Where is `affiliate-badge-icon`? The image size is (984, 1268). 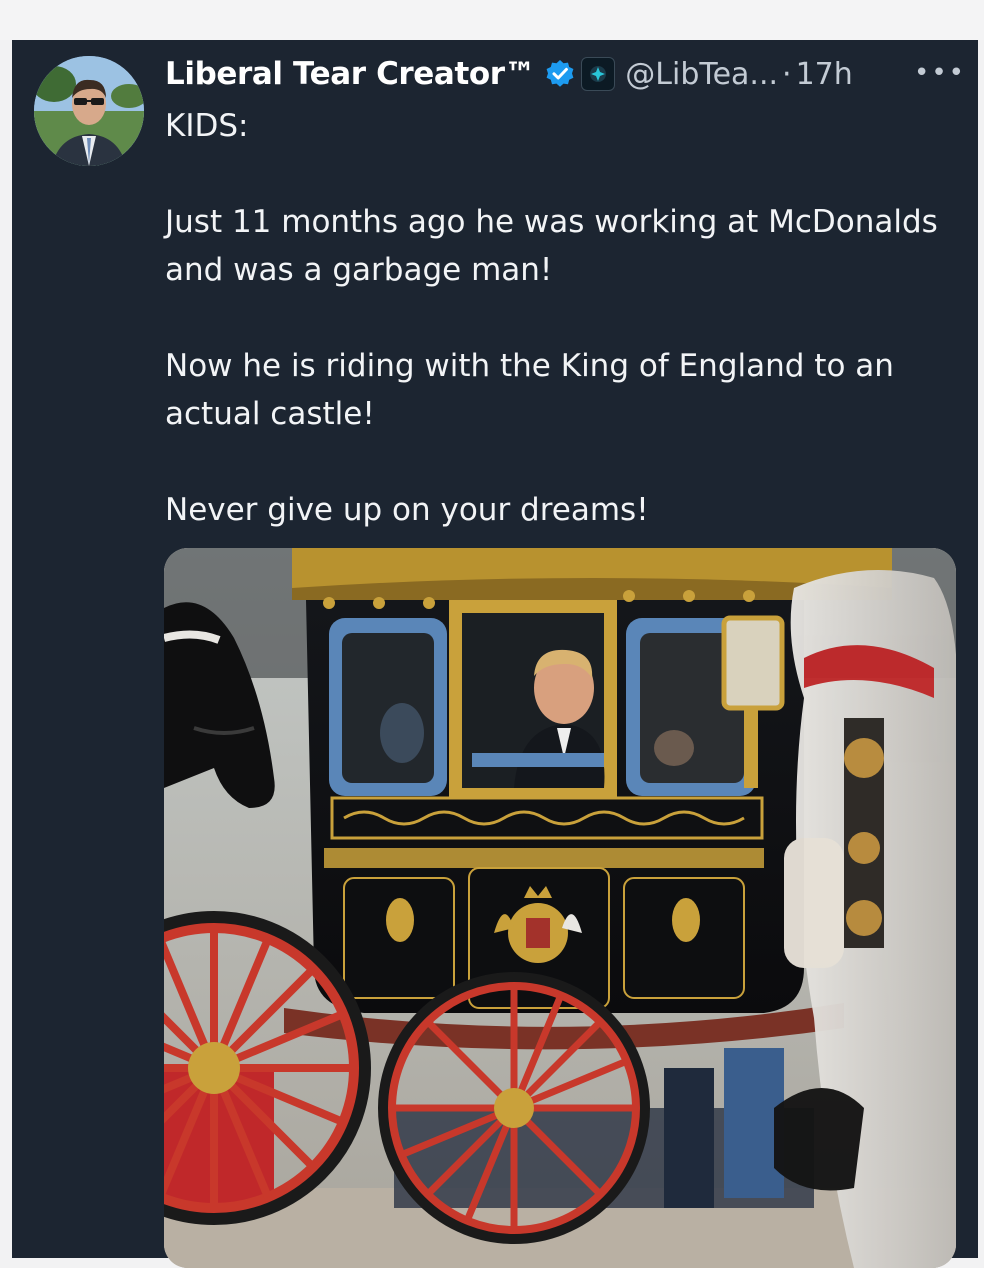
affiliate-badge-icon is located at coordinates (598, 74).